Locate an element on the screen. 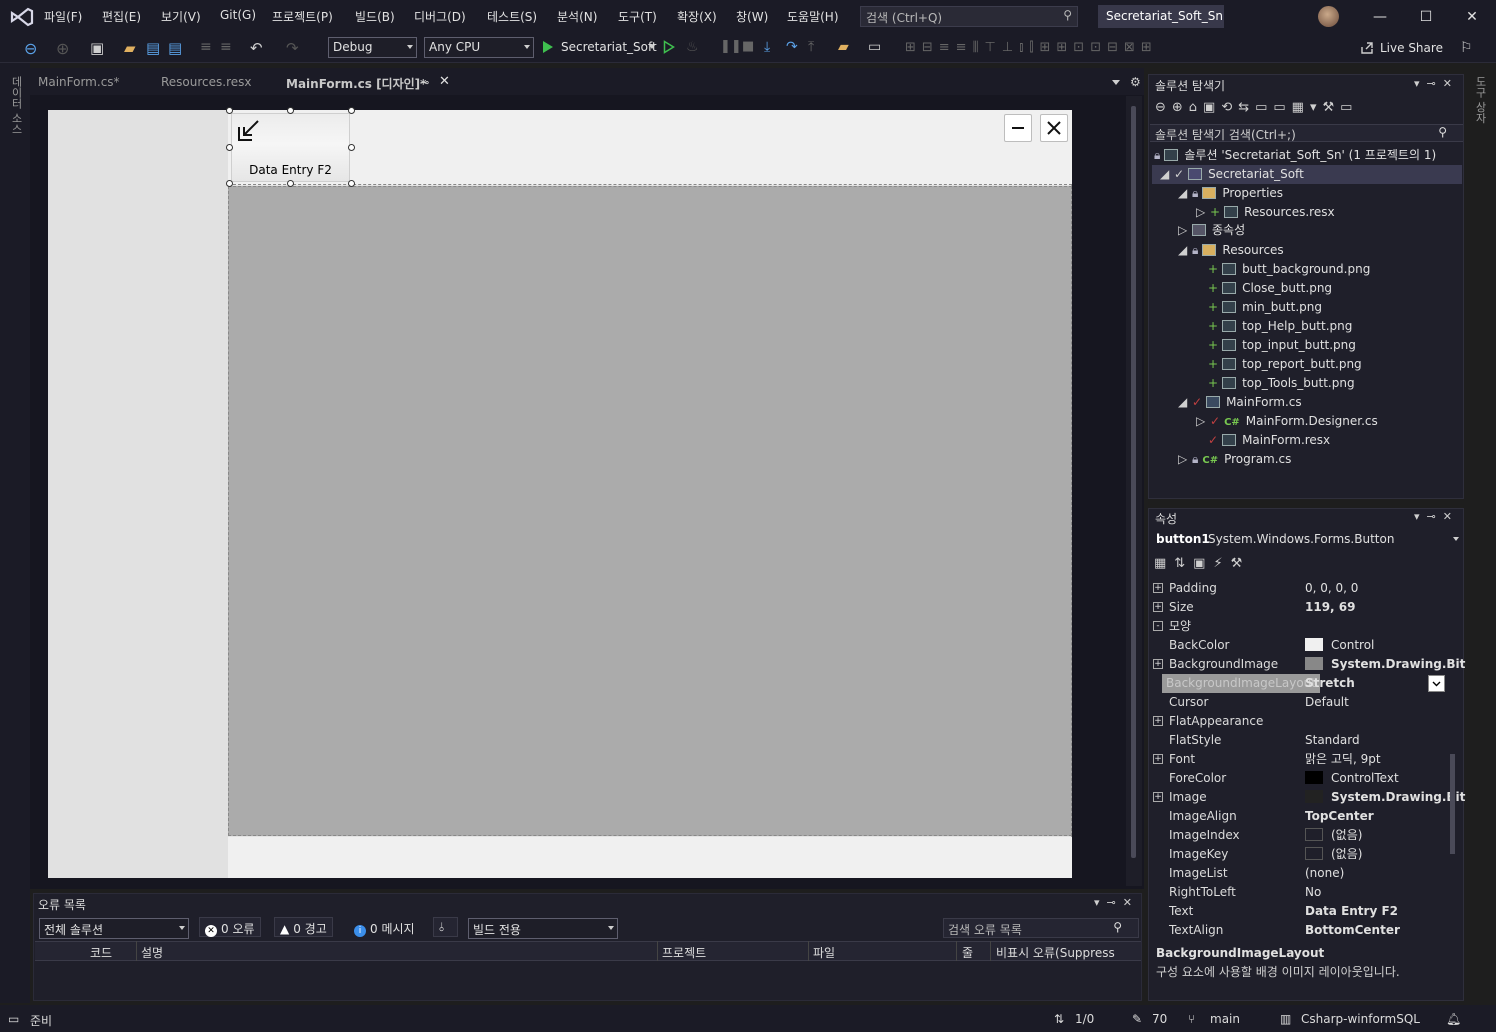  back-icon: ⊖ is located at coordinates (33, 48).